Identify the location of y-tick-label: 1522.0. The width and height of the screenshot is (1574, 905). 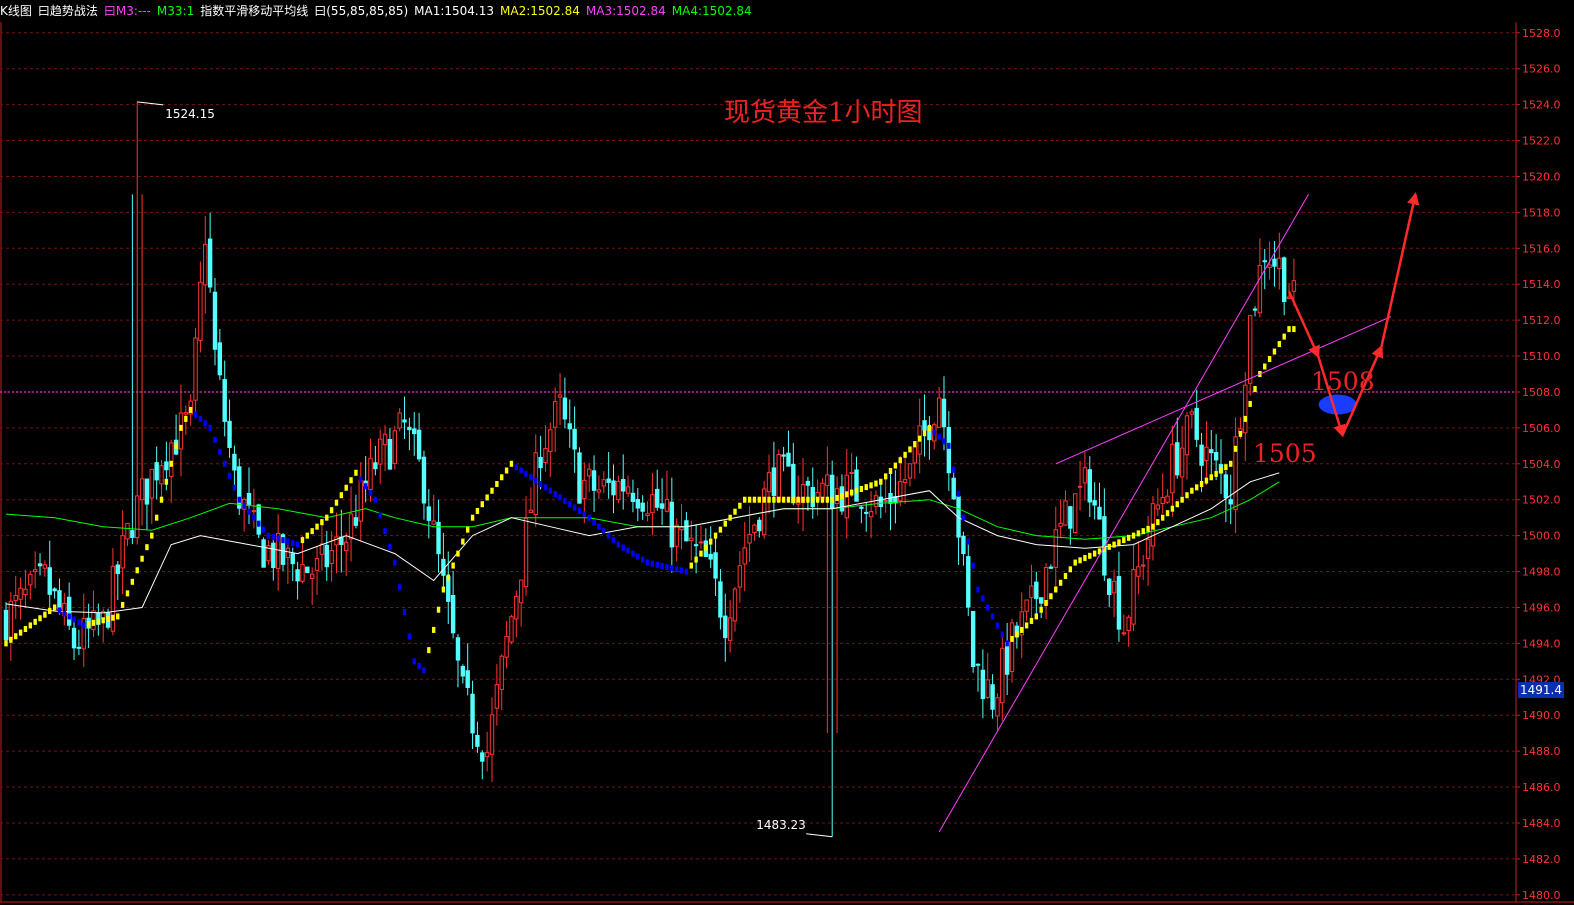
(1541, 141).